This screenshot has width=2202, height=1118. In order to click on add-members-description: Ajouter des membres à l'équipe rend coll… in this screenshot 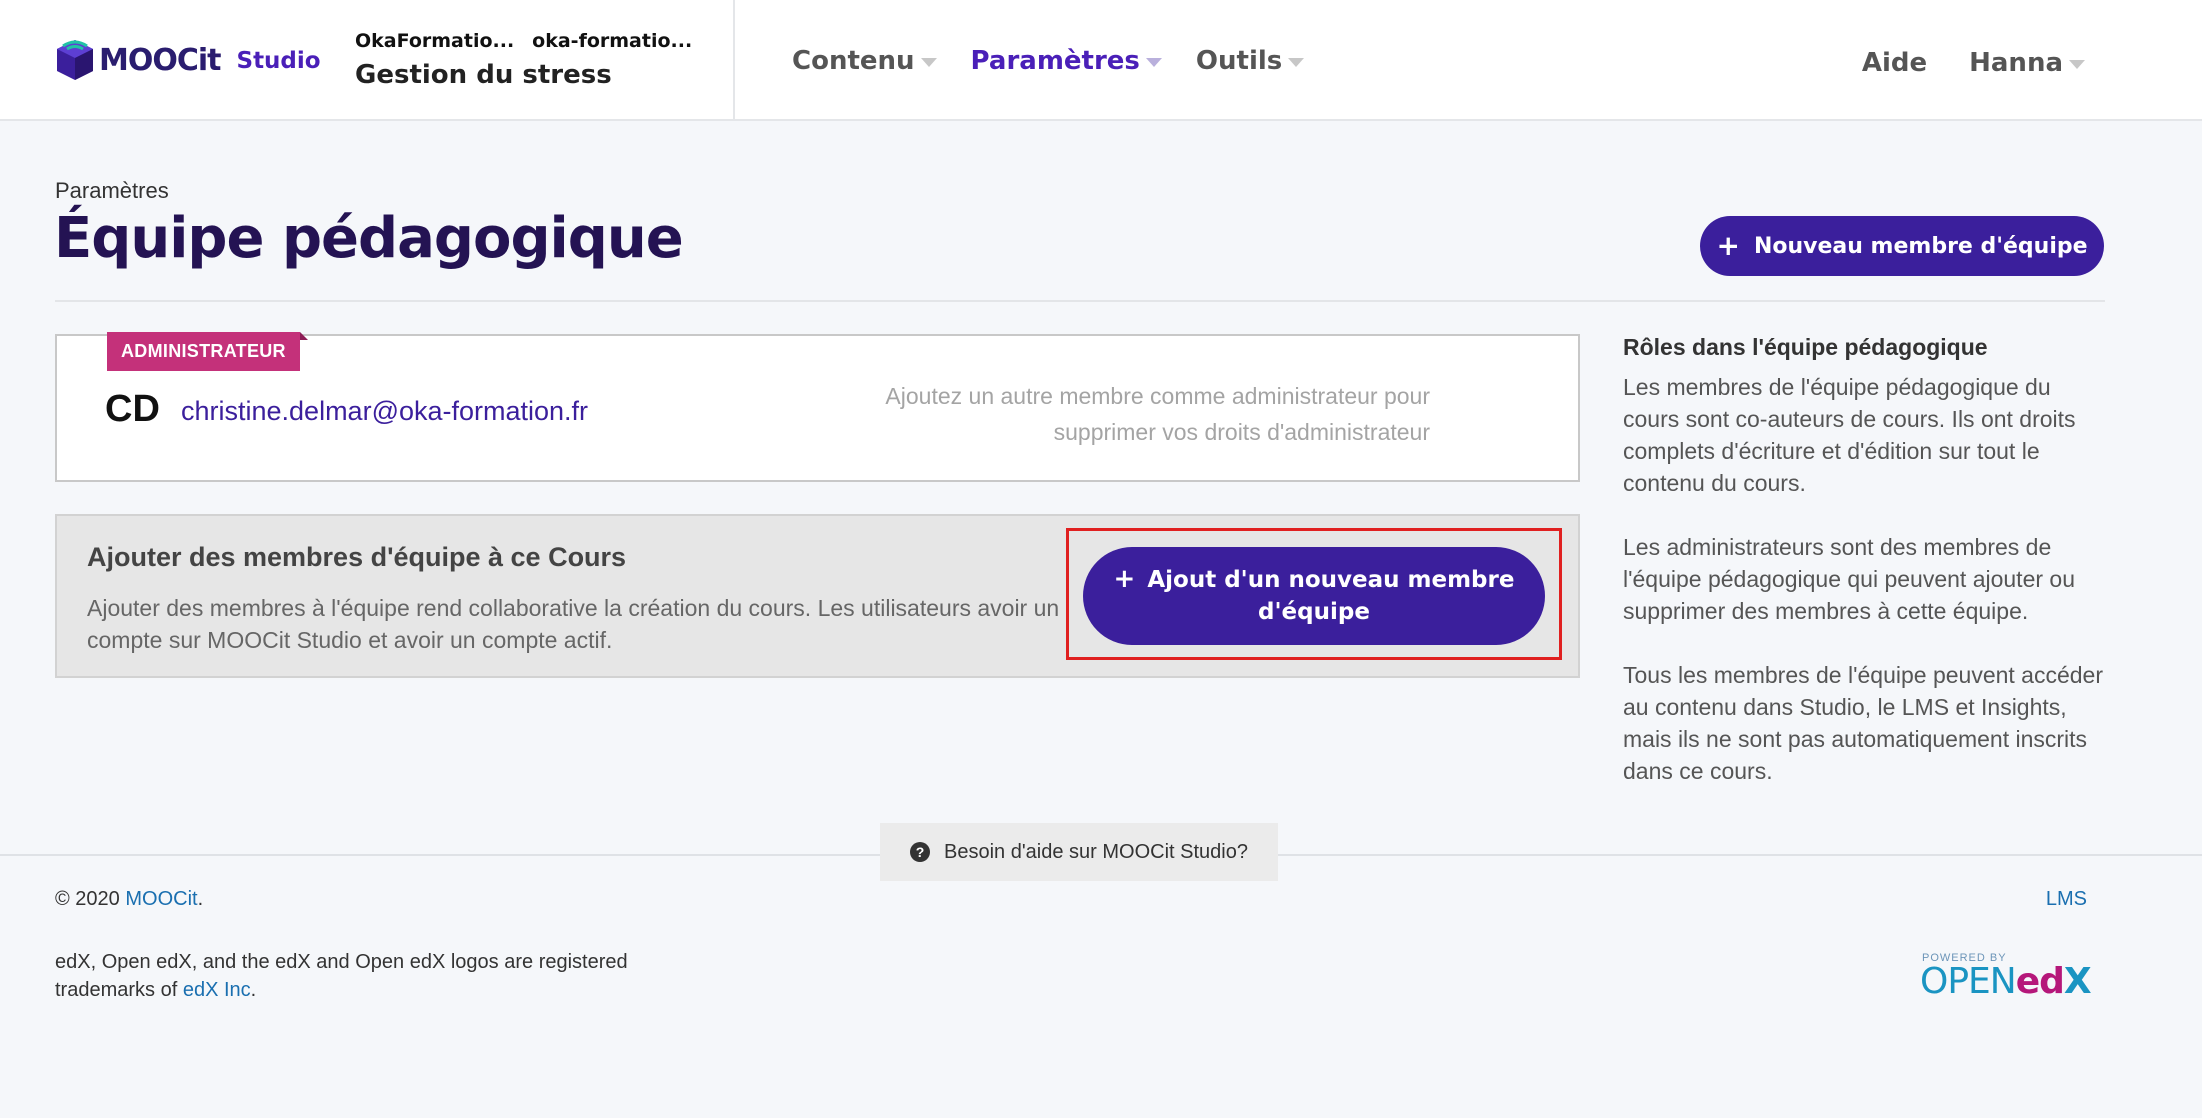, I will do `click(573, 624)`.